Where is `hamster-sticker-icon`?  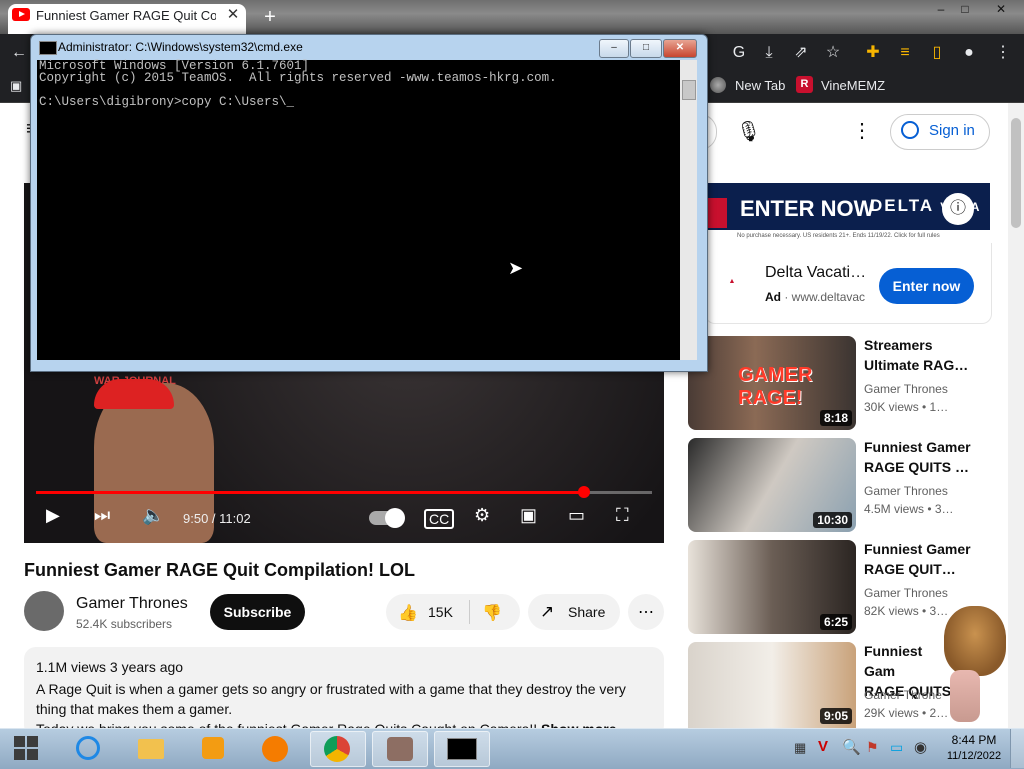 hamster-sticker-icon is located at coordinates (975, 641).